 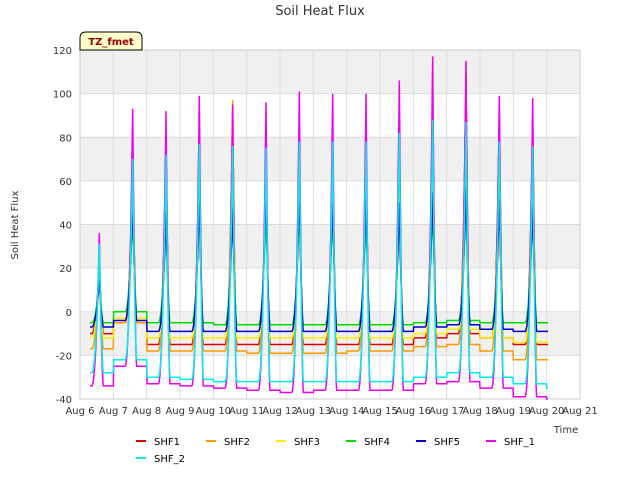 What do you see at coordinates (446, 411) in the screenshot?
I see `x-tick-label: Aug 17` at bounding box center [446, 411].